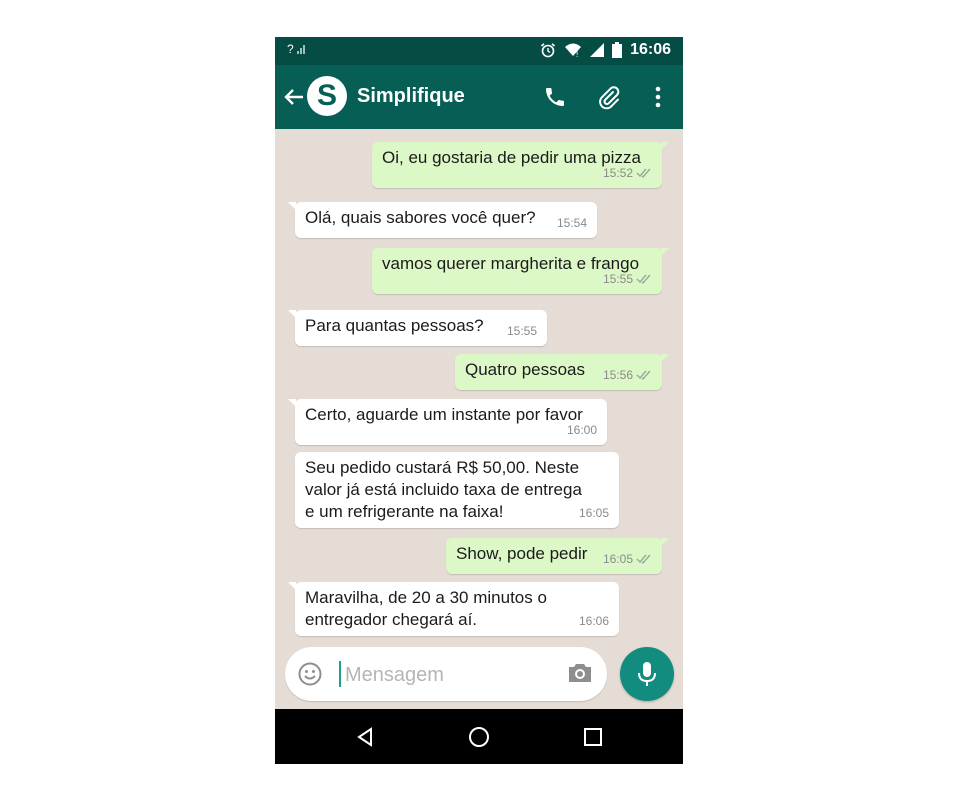  I want to click on contact-avatar: S, so click(327, 96).